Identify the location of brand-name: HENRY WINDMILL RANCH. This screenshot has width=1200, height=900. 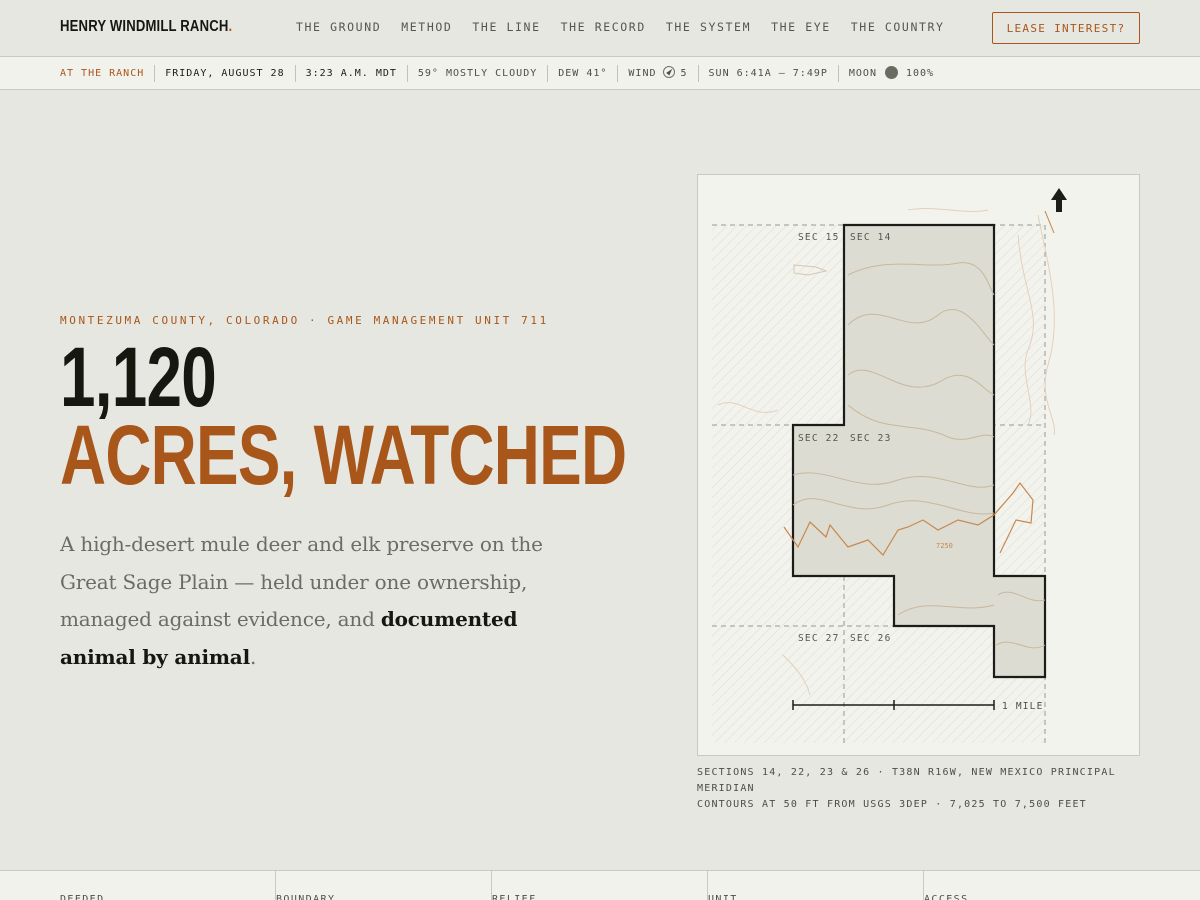
(144, 26).